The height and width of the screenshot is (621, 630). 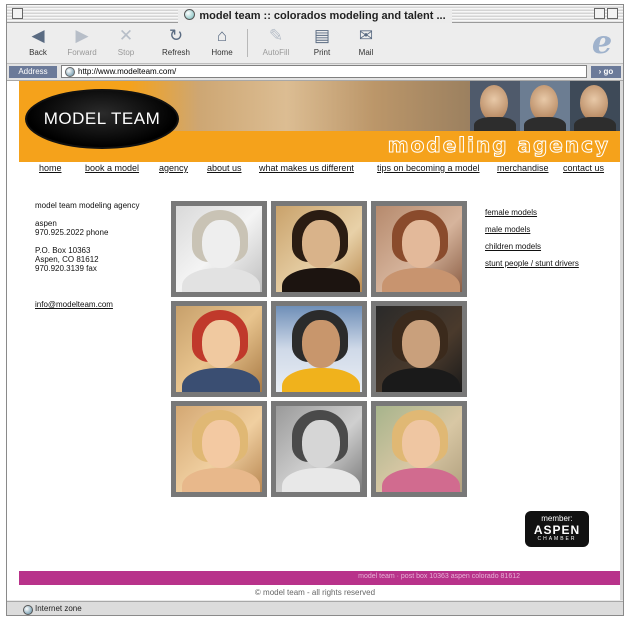 I want to click on contact-po-box: P.O. Box 10363, so click(x=63, y=250).